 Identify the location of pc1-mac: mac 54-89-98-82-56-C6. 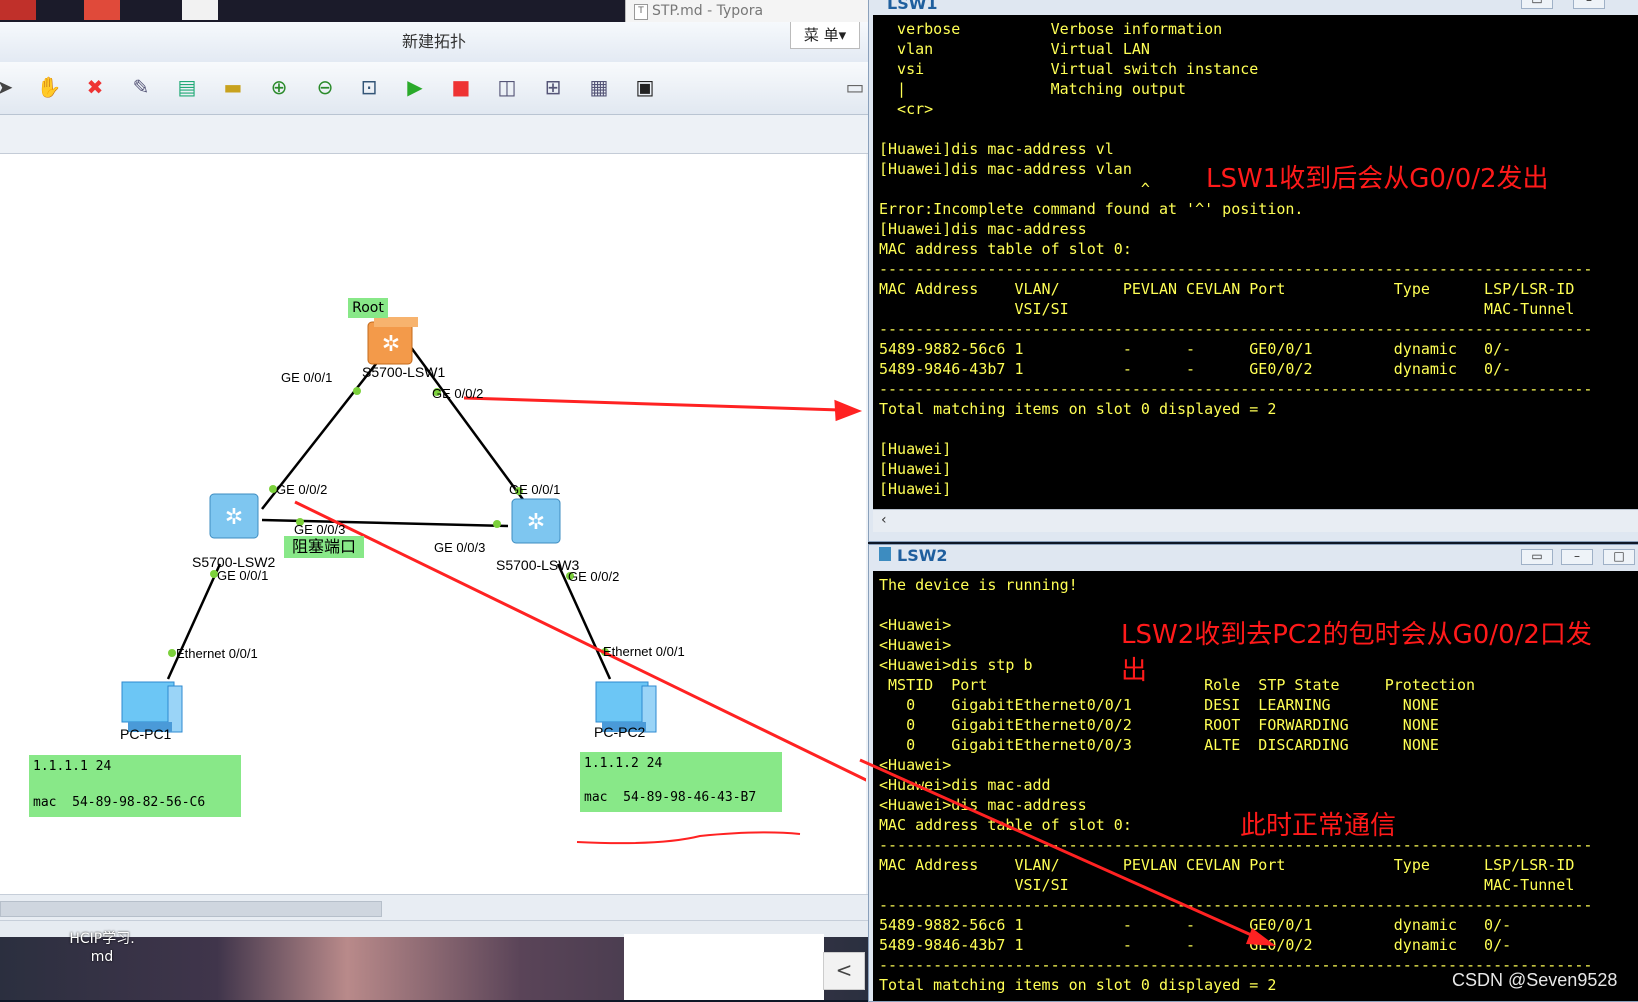
(119, 802).